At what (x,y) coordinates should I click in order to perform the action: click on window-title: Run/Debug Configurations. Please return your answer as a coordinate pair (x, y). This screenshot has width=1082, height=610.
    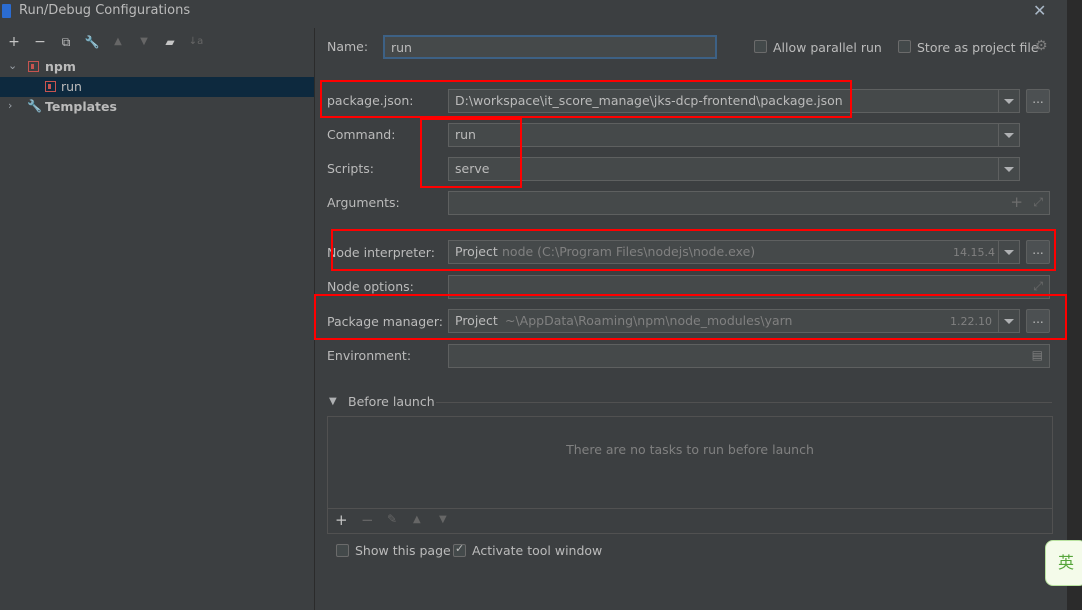
    Looking at the image, I should click on (105, 10).